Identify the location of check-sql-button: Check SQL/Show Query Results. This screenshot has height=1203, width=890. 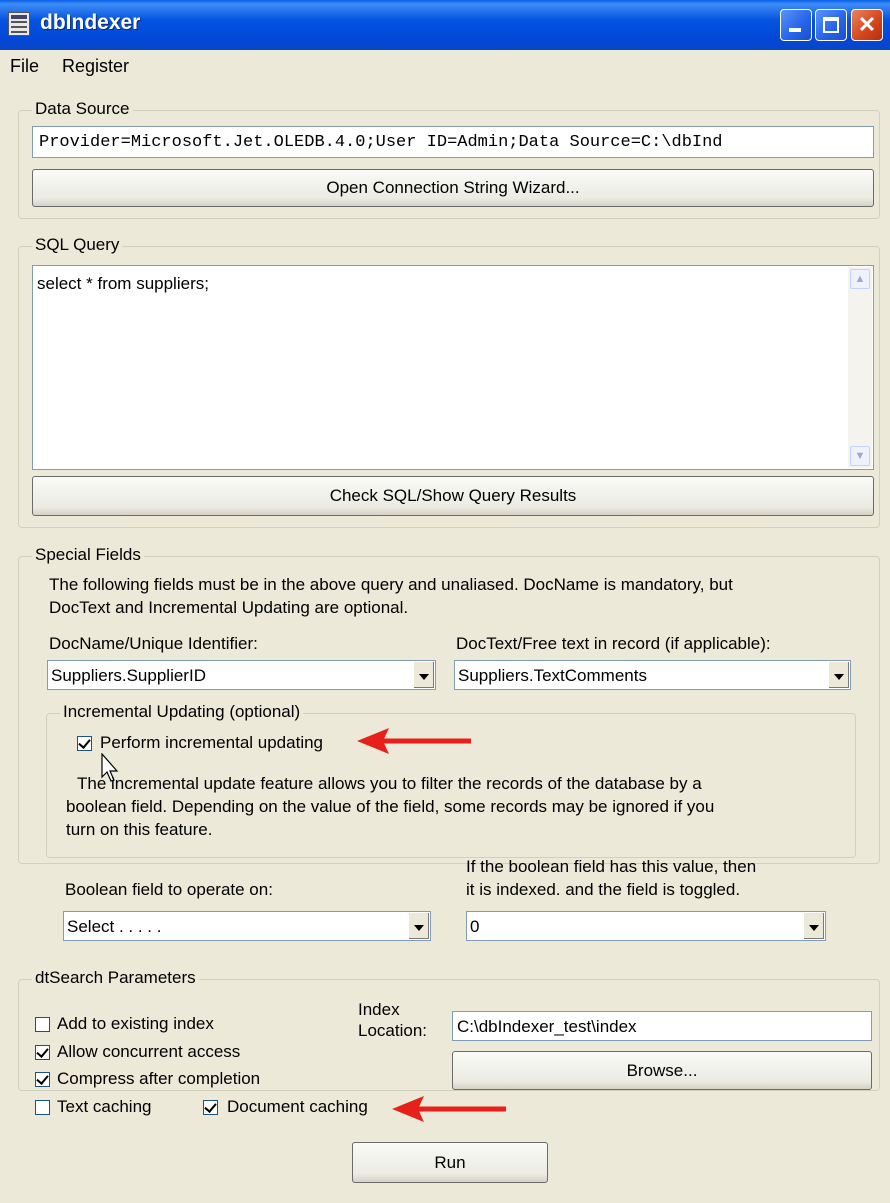
(453, 496).